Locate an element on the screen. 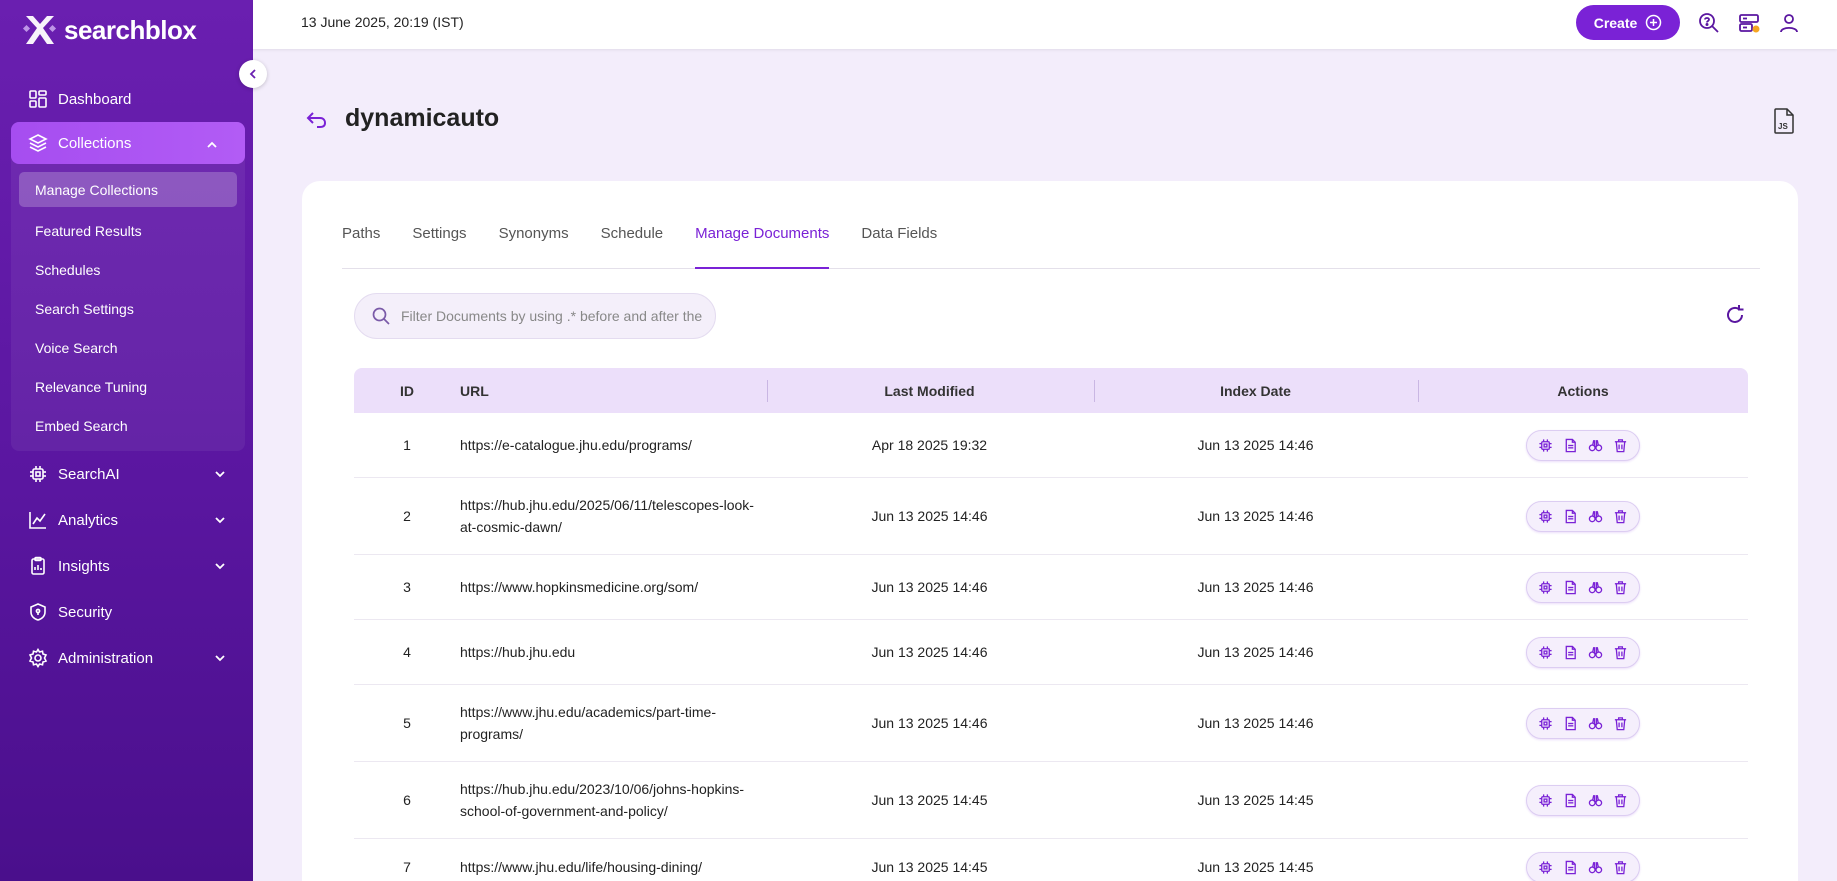  sidebar-item-label: Security is located at coordinates (85, 612).